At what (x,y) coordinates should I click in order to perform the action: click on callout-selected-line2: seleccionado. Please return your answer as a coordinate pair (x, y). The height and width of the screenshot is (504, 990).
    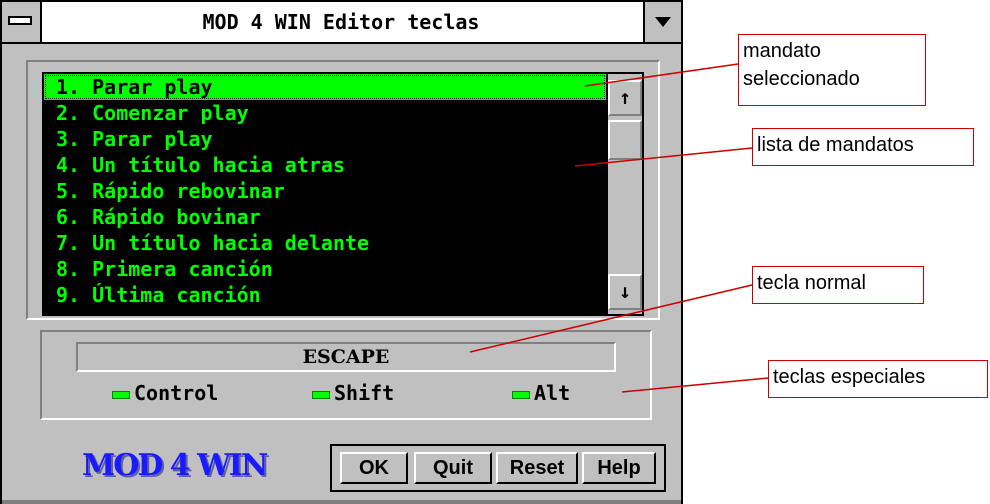
    Looking at the image, I should click on (801, 79).